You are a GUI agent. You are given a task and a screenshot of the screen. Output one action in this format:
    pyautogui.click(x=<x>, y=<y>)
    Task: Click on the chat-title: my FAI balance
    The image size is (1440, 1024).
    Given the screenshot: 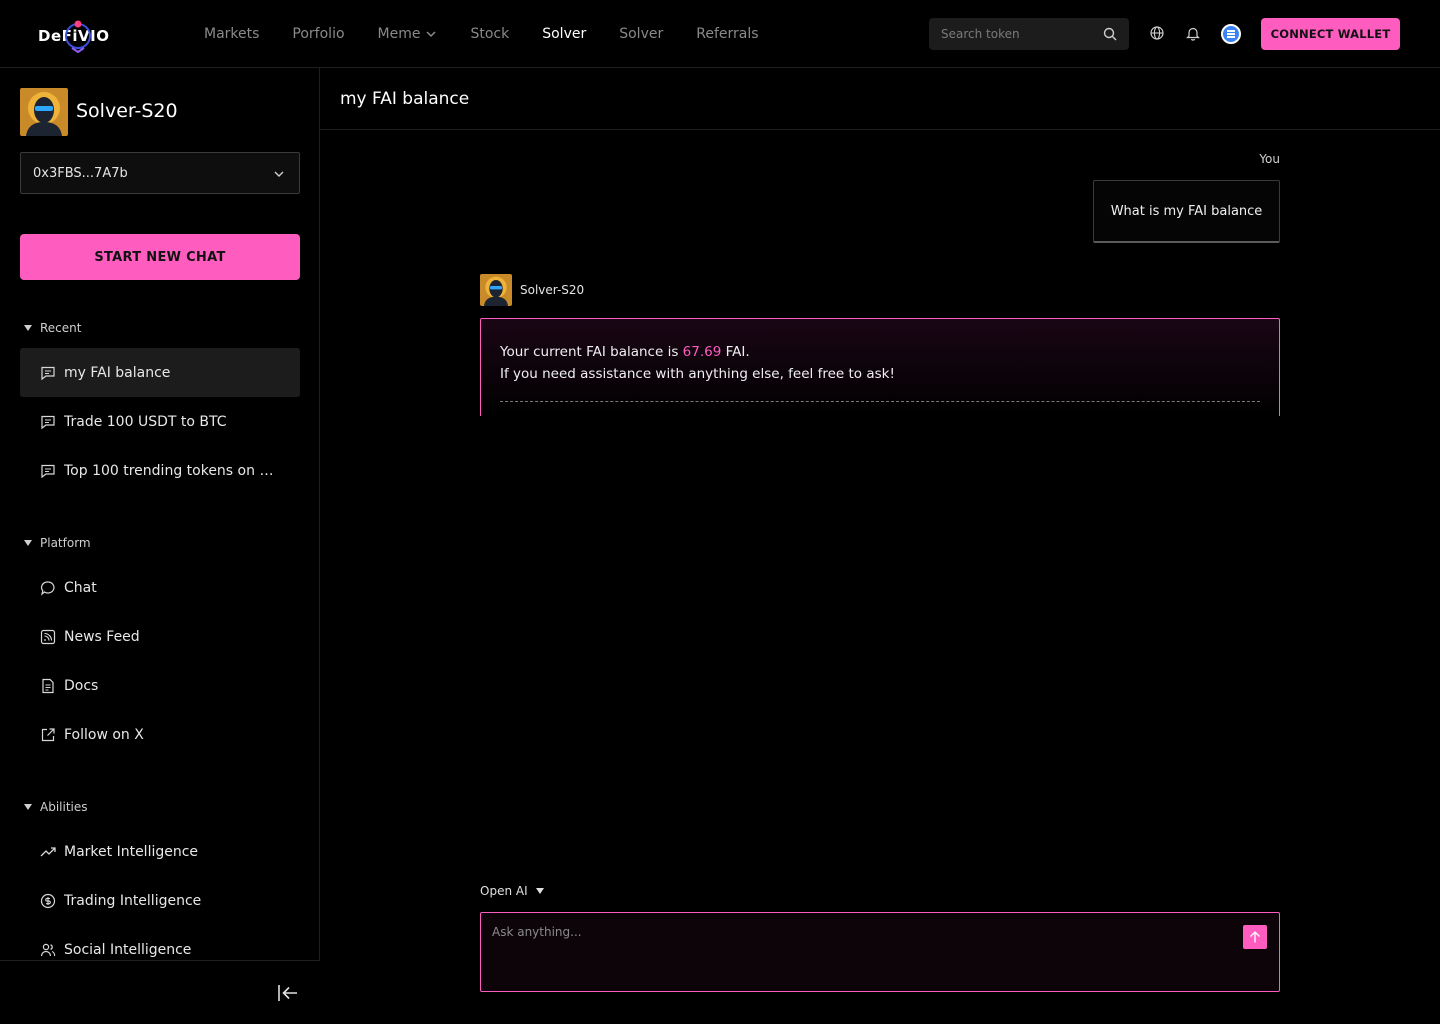 What is the action you would take?
    pyautogui.click(x=405, y=99)
    